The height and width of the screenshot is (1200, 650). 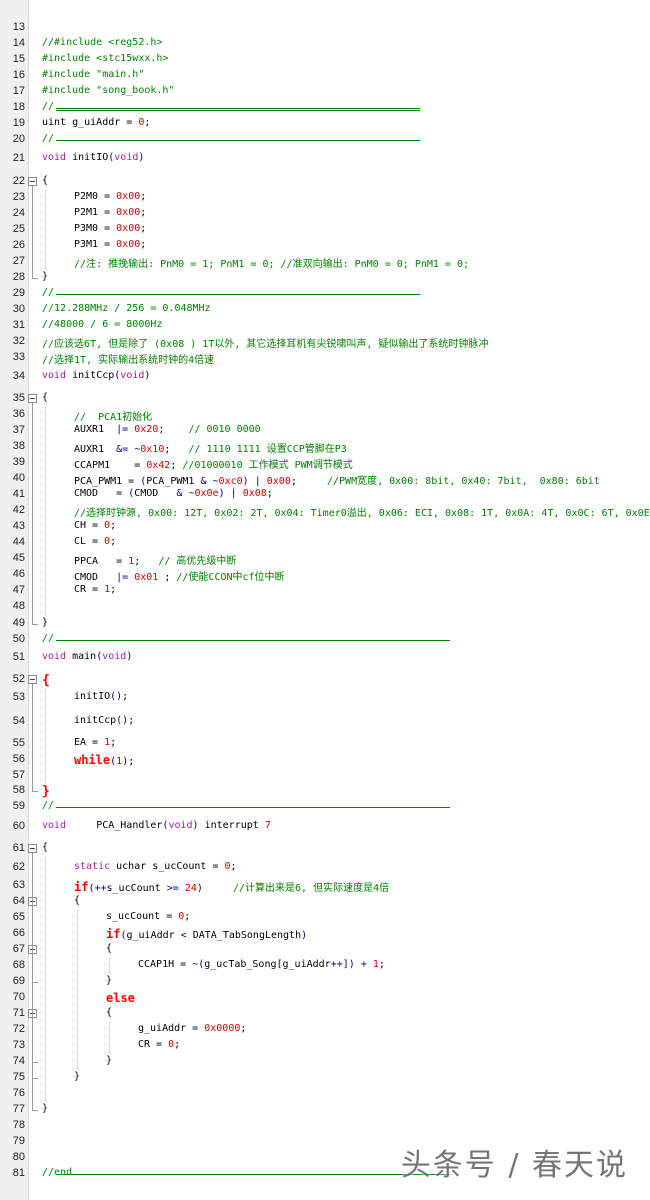 What do you see at coordinates (45, 622) in the screenshot?
I see `code-token: }` at bounding box center [45, 622].